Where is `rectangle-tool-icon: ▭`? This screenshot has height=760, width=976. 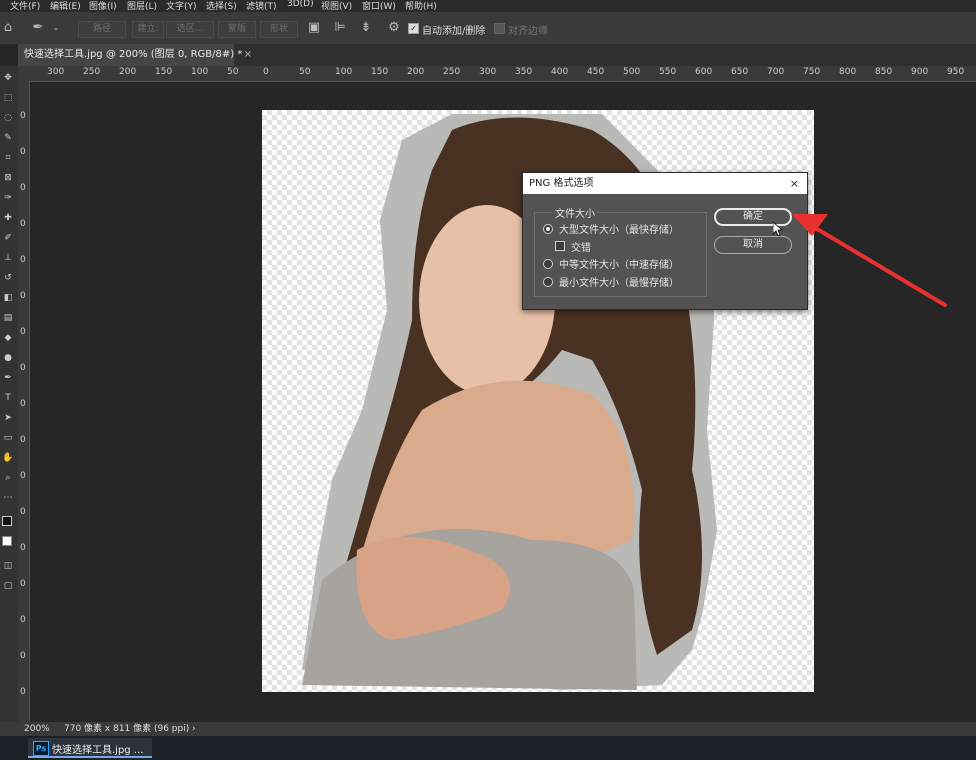
rectangle-tool-icon: ▭ is located at coordinates (8, 438).